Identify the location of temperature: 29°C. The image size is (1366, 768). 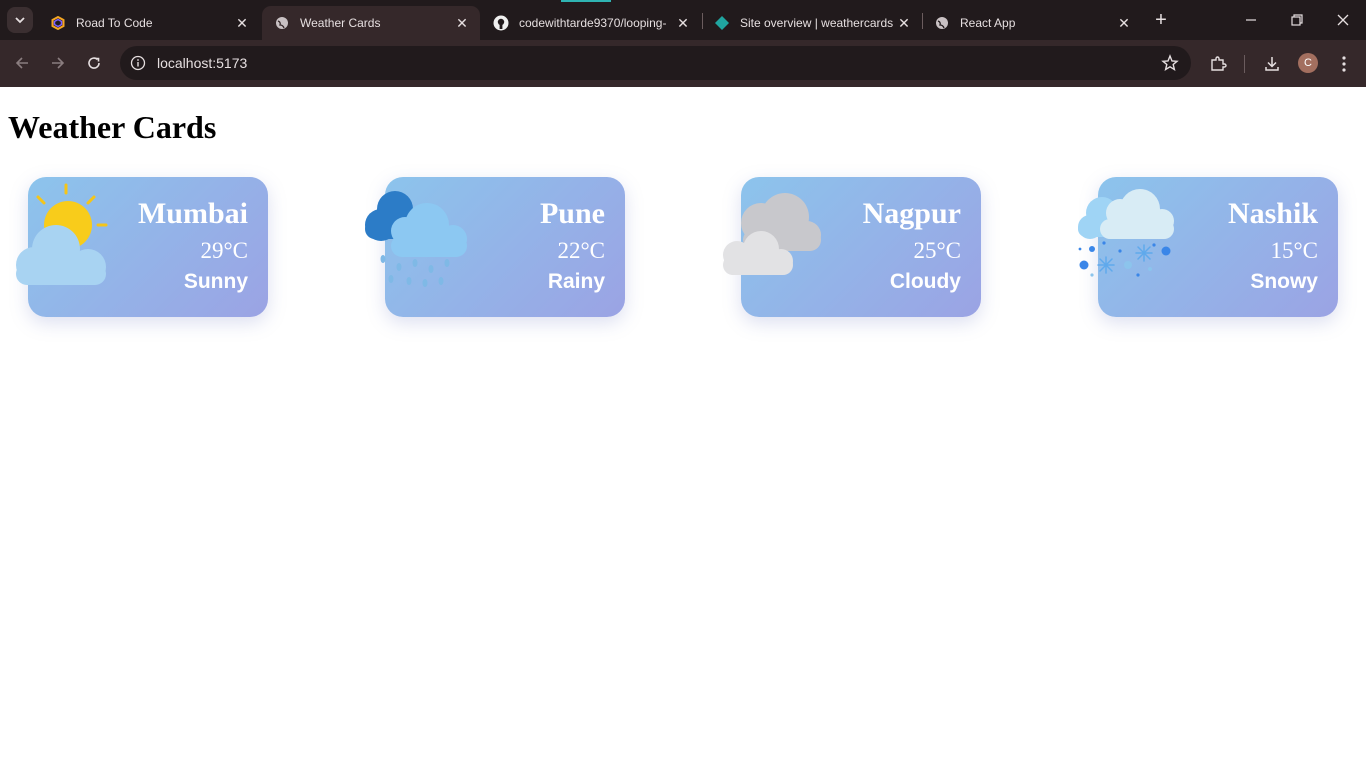
(224, 250).